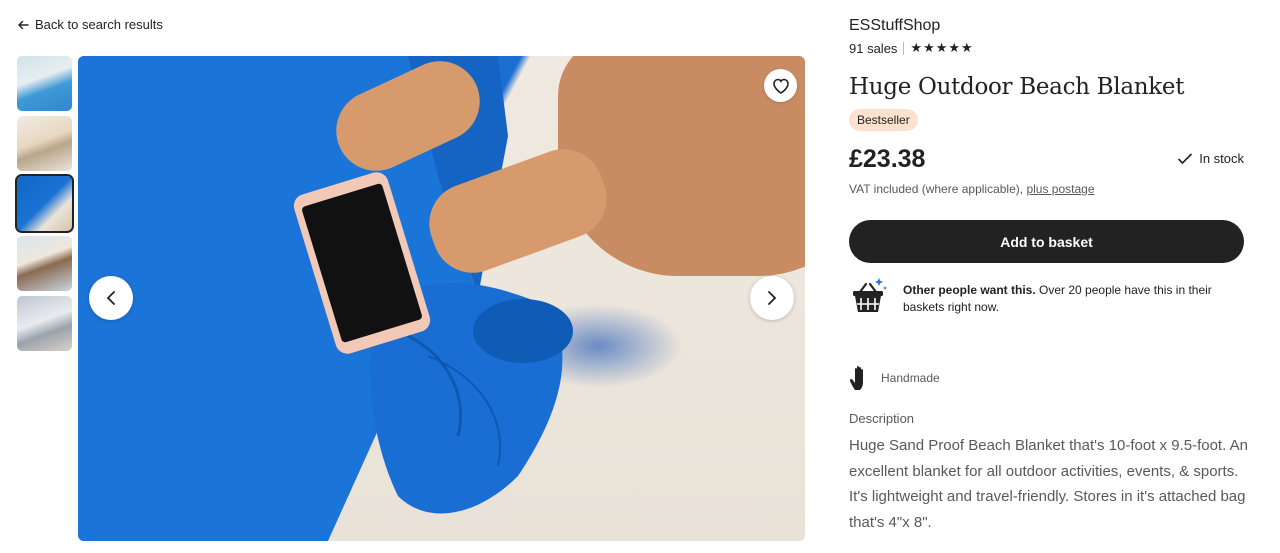 This screenshot has height=553, width=1280. I want to click on back-to-search-link: Back to search results, so click(90, 24).